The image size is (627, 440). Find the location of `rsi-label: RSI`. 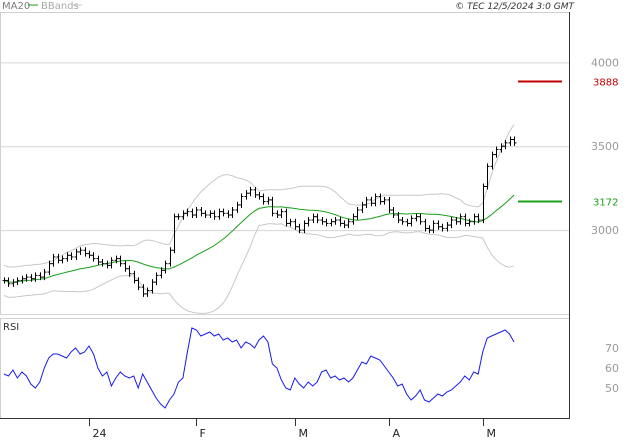

rsi-label: RSI is located at coordinates (11, 327).